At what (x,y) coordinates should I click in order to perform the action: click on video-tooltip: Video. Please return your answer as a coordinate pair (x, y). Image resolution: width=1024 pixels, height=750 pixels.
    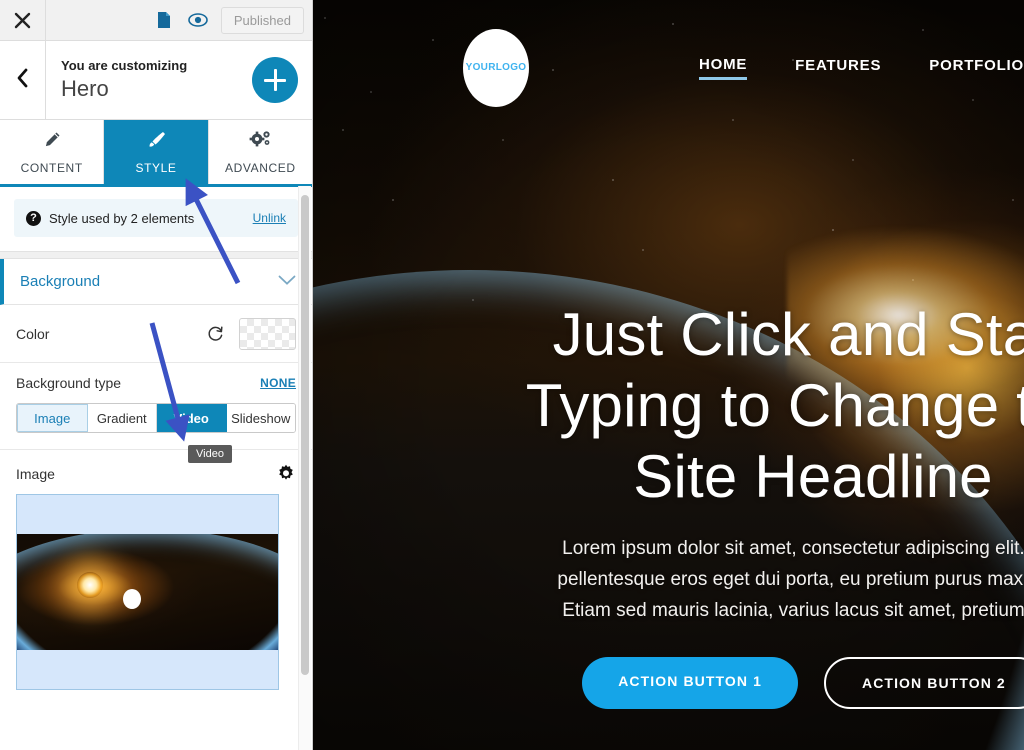
    Looking at the image, I should click on (210, 454).